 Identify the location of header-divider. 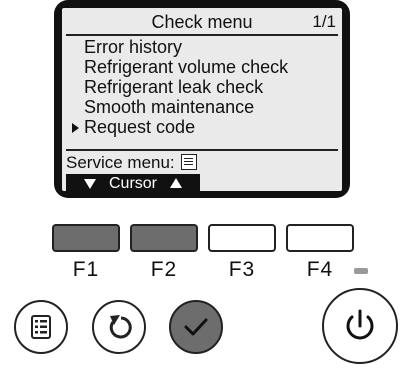
(202, 35).